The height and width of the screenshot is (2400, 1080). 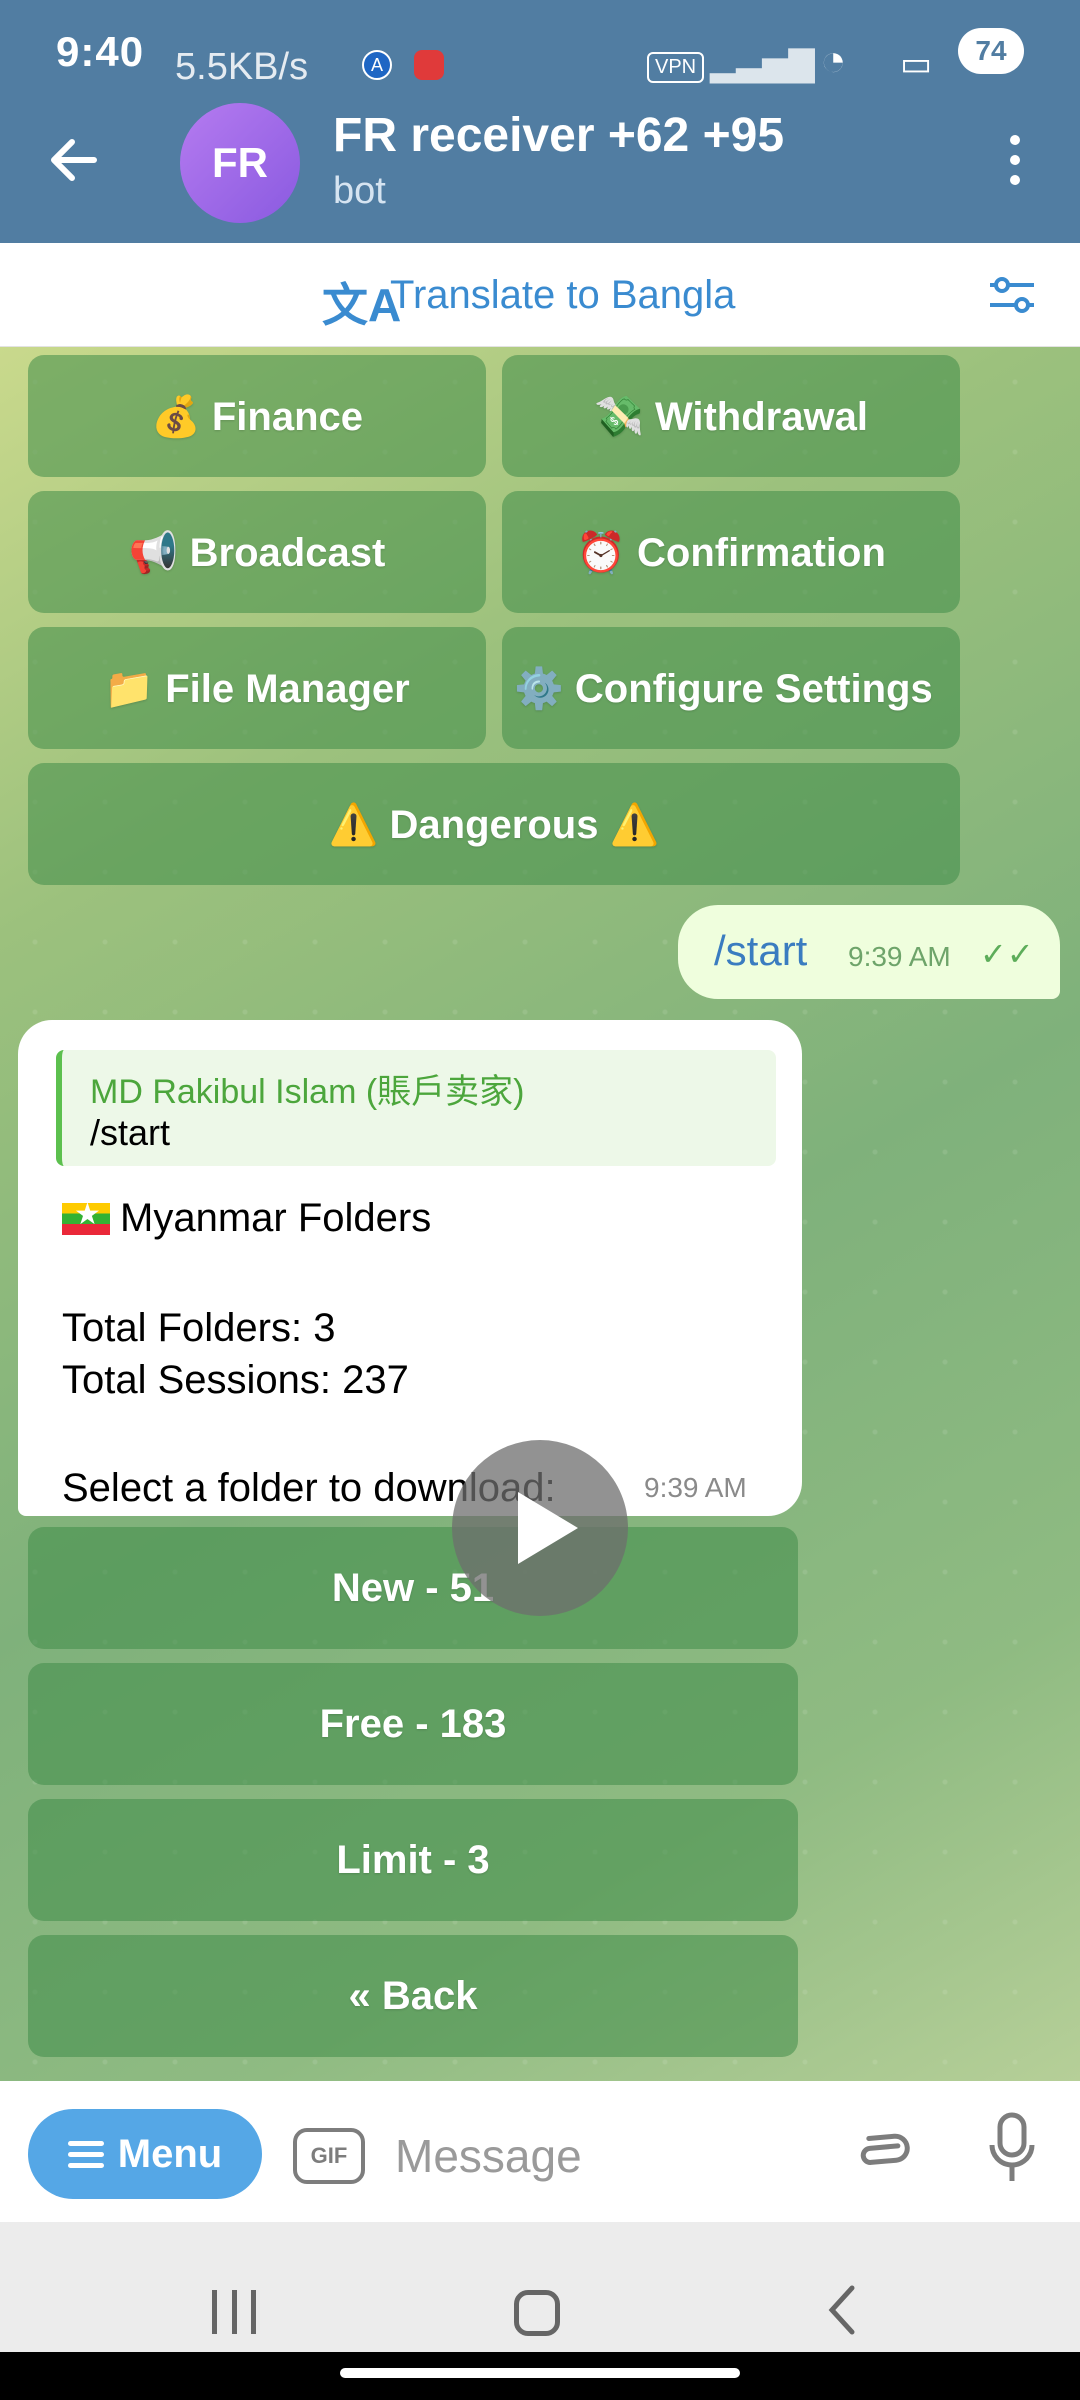 What do you see at coordinates (540, 60) in the screenshot?
I see `status-bar: 9:40 5.5KB/s A VPN ▂▃▅▇ ◔ ▭ 74` at bounding box center [540, 60].